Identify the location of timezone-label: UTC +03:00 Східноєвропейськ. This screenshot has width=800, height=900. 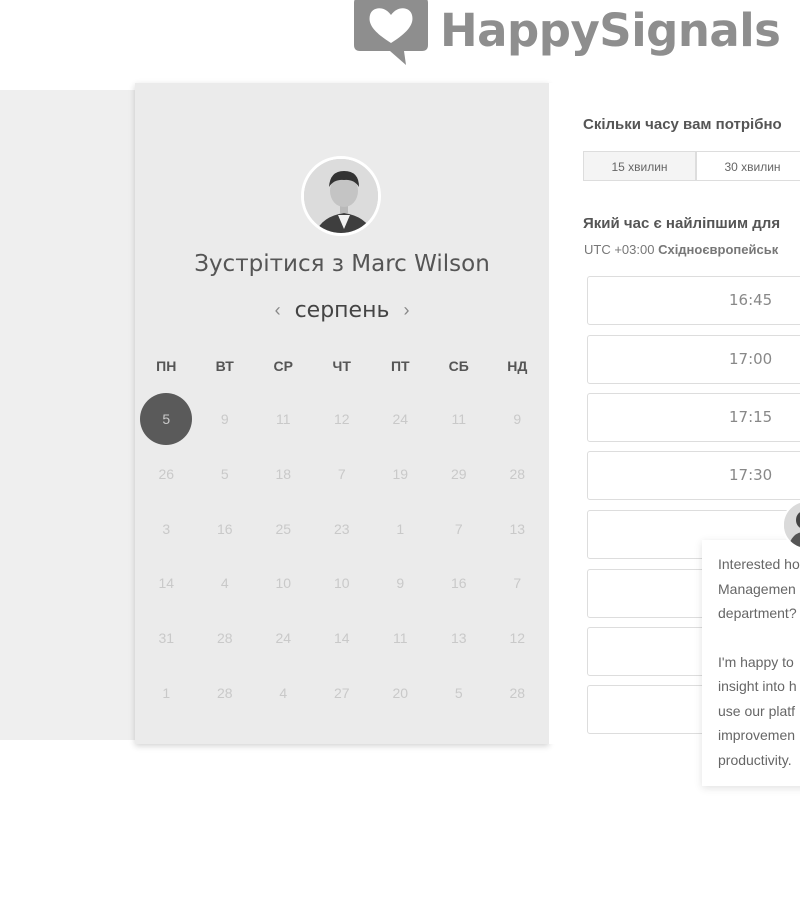
(681, 249).